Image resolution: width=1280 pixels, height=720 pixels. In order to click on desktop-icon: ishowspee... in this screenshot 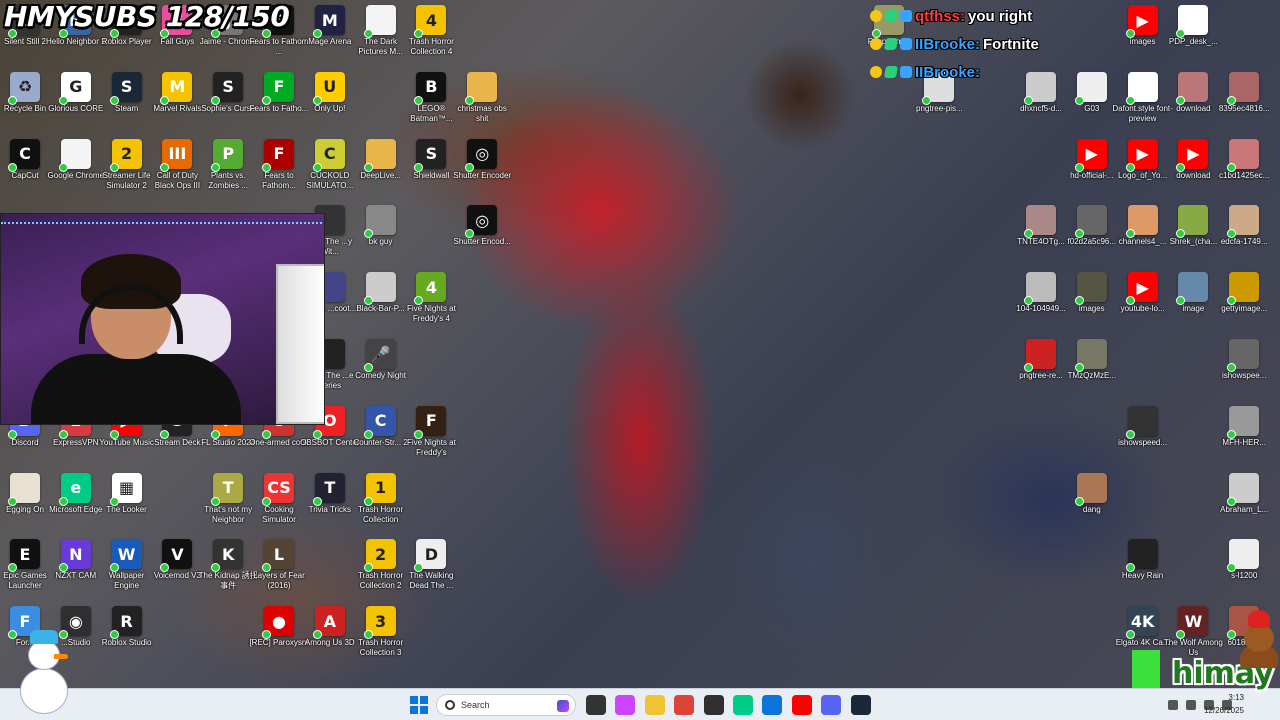, I will do `click(1244, 360)`.